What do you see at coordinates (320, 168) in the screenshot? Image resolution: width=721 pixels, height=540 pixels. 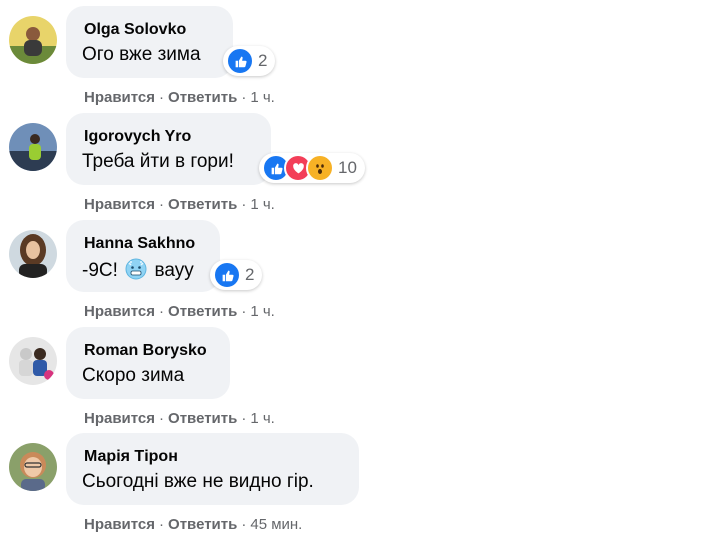 I see `wow-reaction-icon` at bounding box center [320, 168].